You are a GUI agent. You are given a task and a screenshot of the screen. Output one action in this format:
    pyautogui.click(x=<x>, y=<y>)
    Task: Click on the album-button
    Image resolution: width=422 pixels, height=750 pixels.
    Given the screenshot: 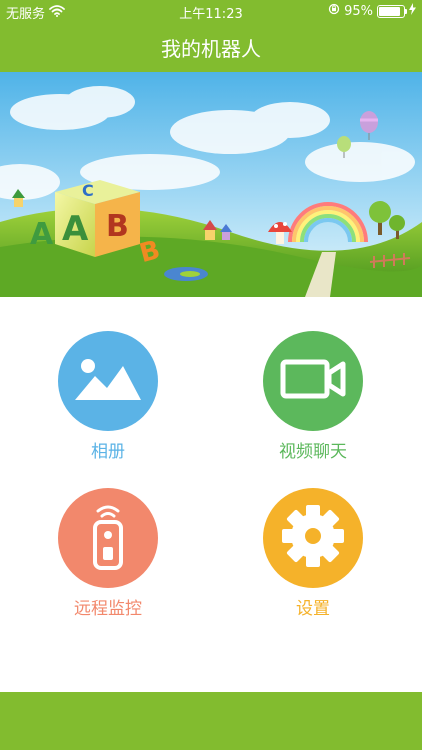 What is the action you would take?
    pyautogui.click(x=108, y=381)
    